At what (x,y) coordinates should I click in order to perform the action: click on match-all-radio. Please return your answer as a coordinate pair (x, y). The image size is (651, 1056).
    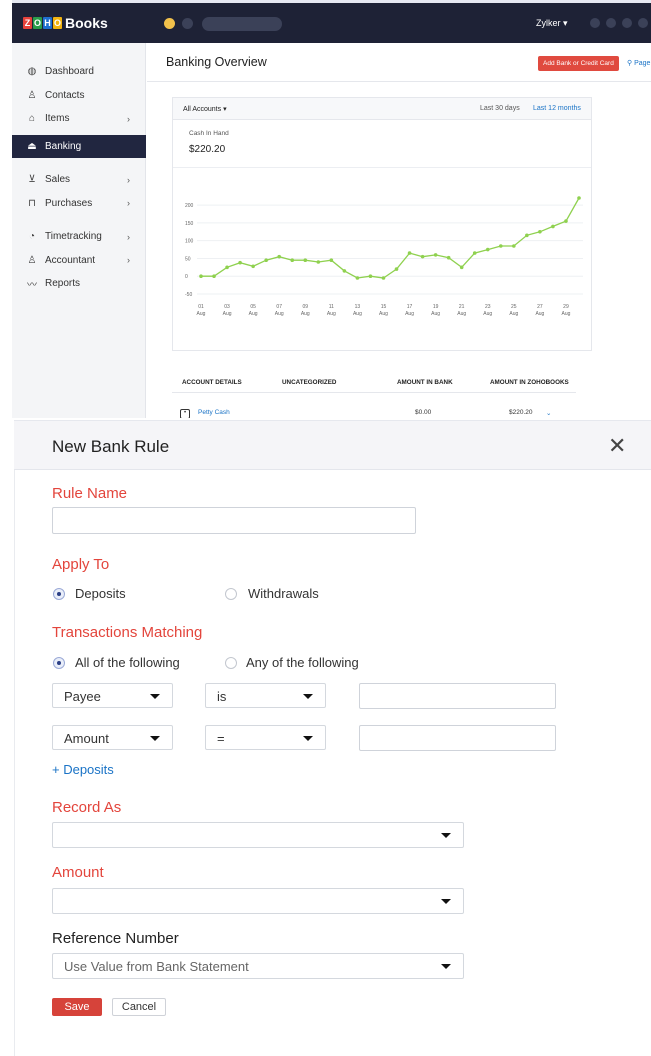
    Looking at the image, I should click on (59, 663).